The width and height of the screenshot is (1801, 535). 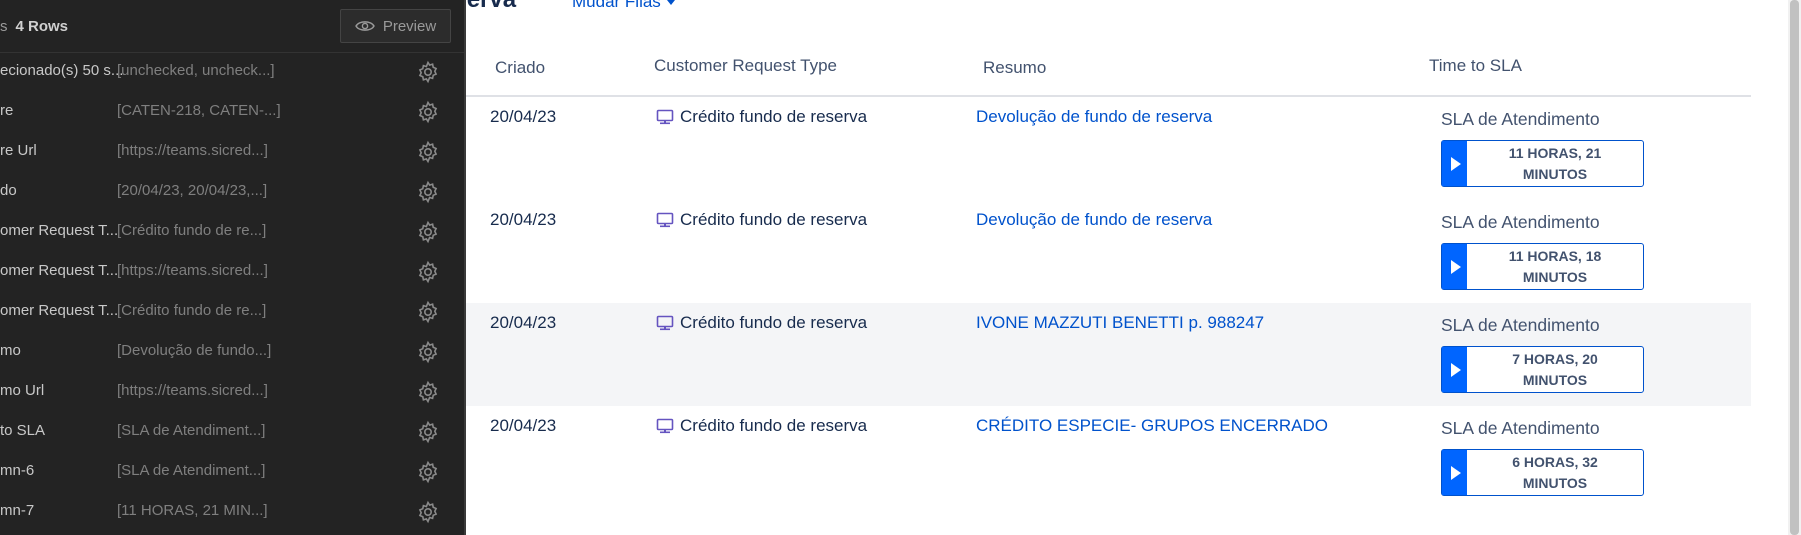 I want to click on column-values: [20/04/23, 20/04/23,...], so click(x=192, y=190).